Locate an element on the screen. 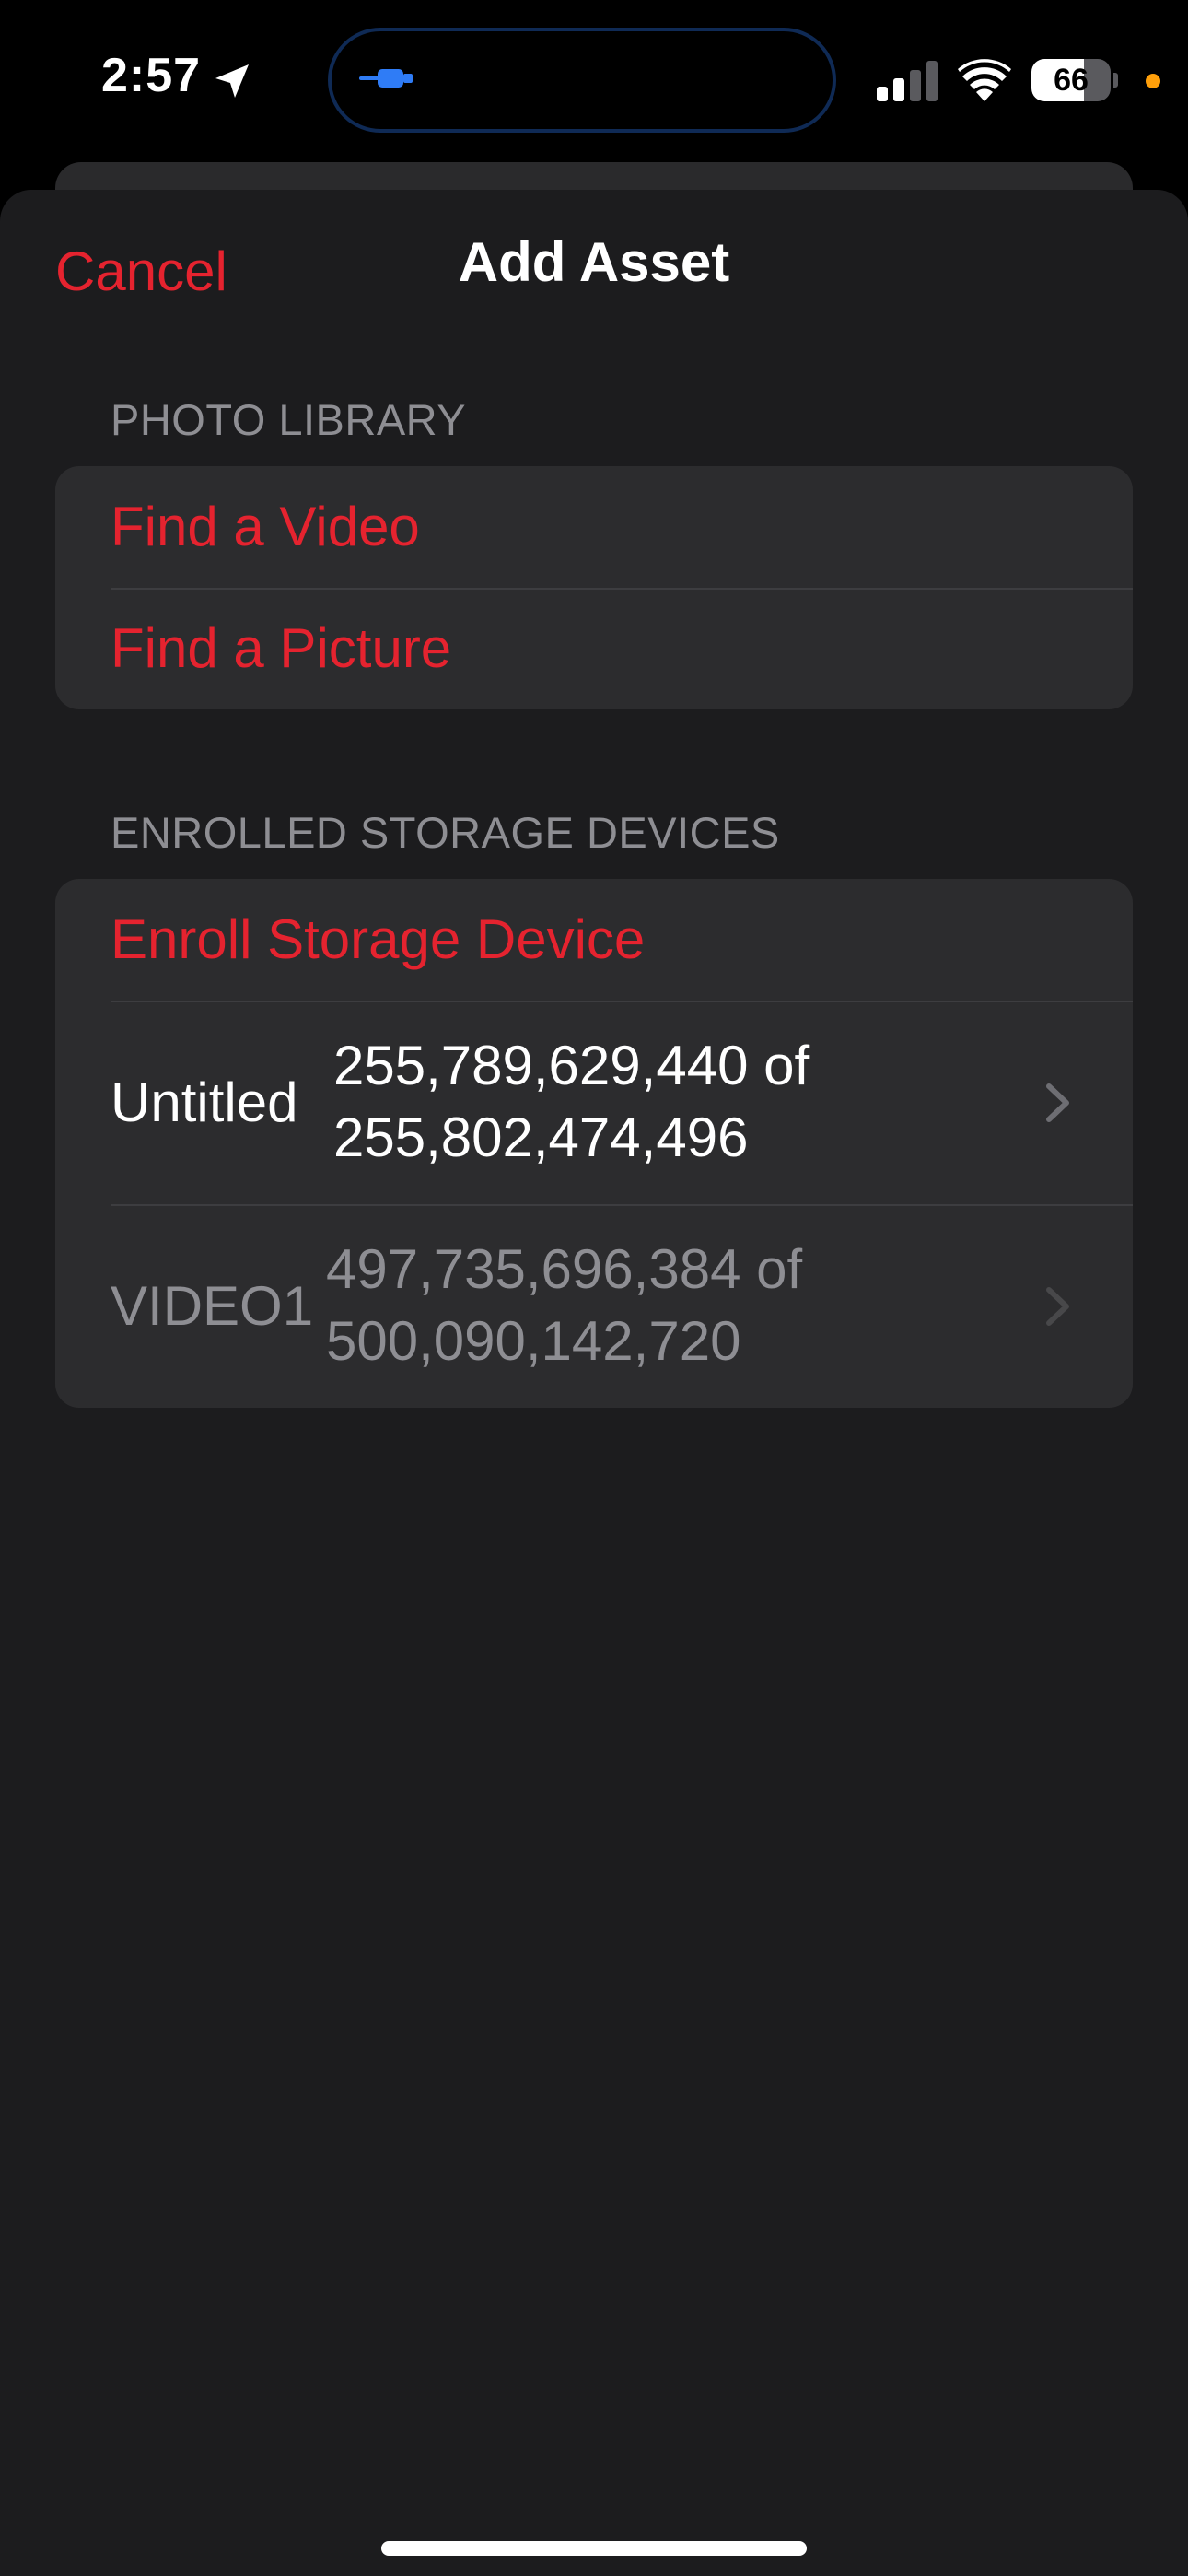  find-picture-row: Find a Picture is located at coordinates (594, 648).